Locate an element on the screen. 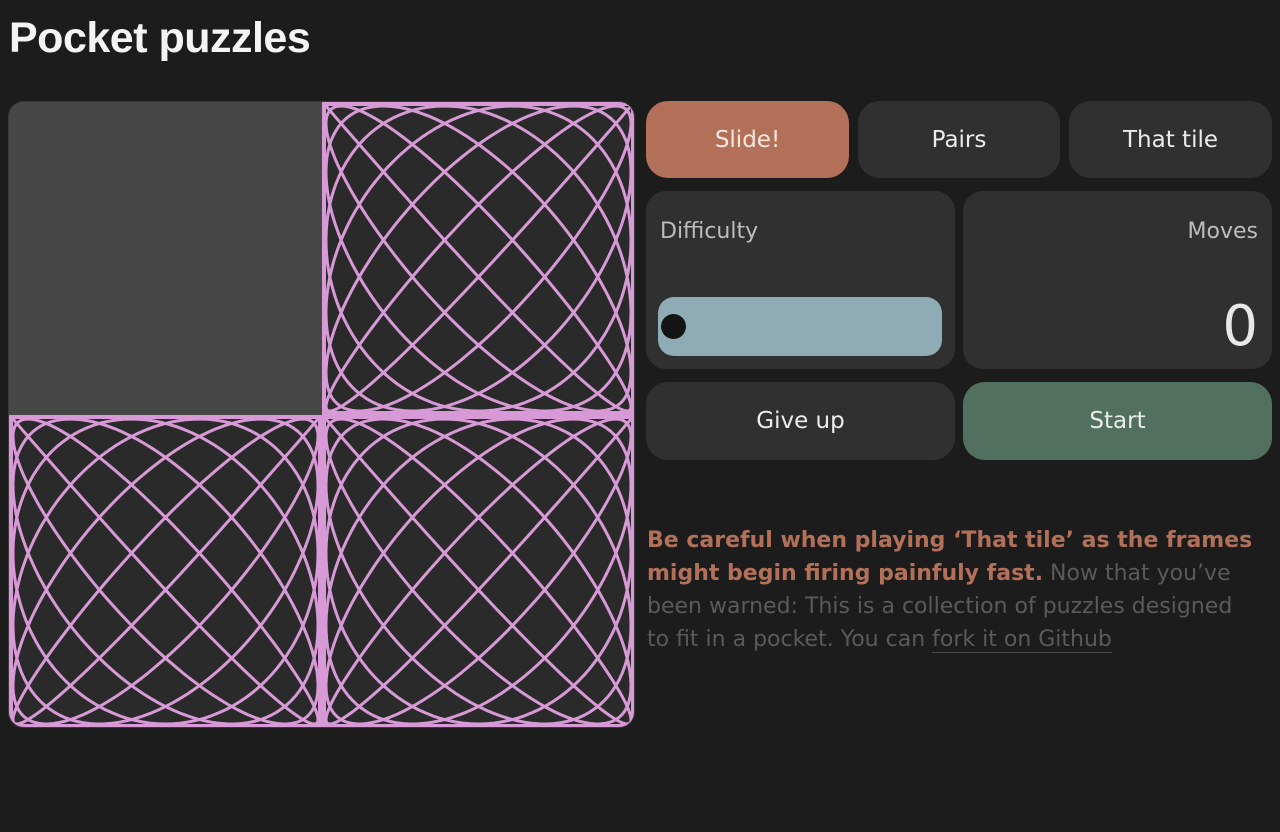 Image resolution: width=1280 pixels, height=832 pixels. give-up-button: Give up is located at coordinates (800, 421).